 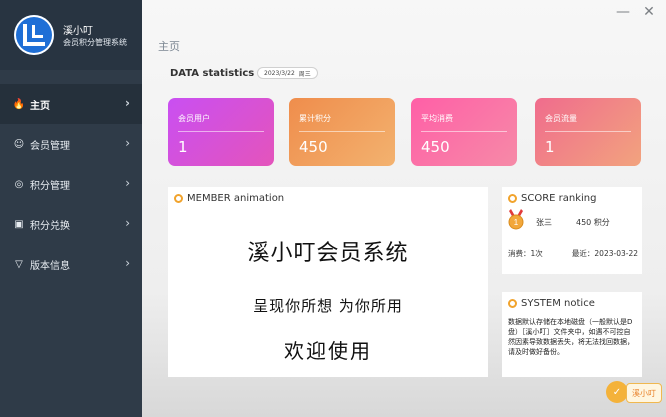 I want to click on sidebar-item-home: 🔥 主页 ›, so click(x=71, y=104).